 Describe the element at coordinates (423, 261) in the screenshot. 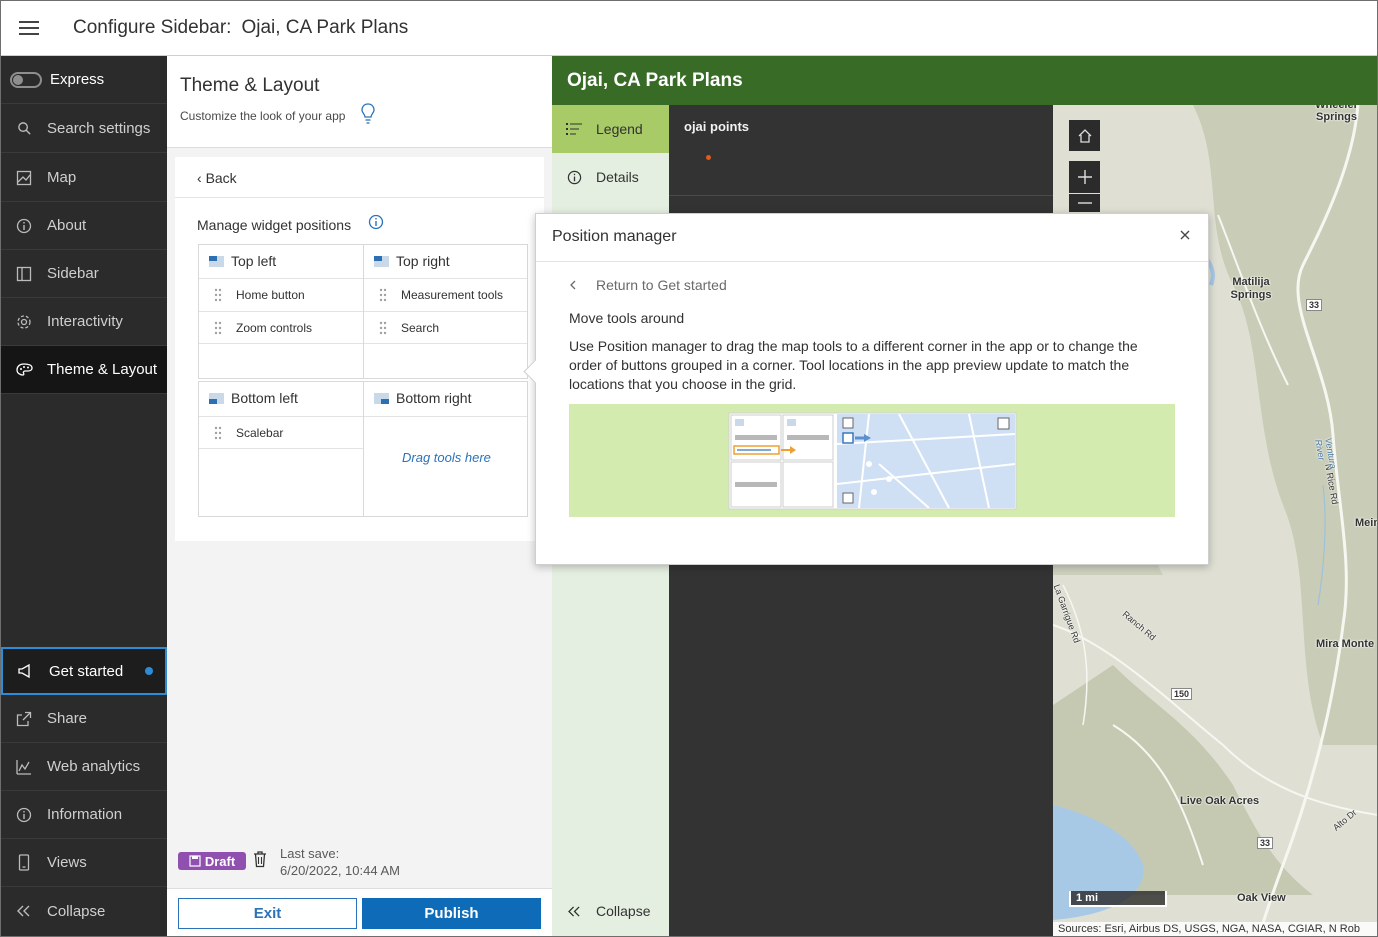

I see `top-right-label: Top right` at that location.